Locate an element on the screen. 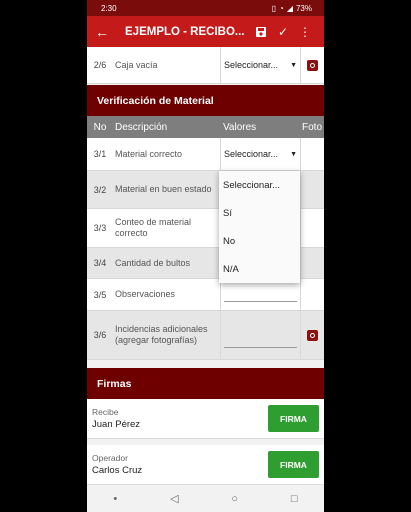 Image resolution: width=411 pixels, height=512 pixels. signature-recibe: Recibe Juan Pérez FIRMA is located at coordinates (205, 419).